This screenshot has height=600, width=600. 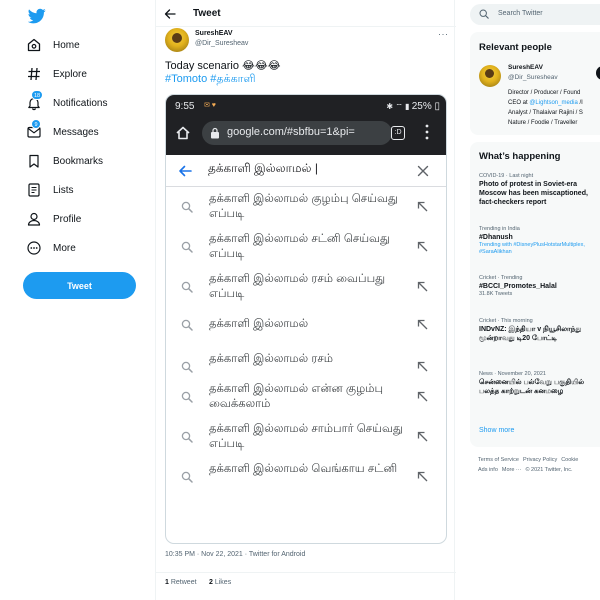 I want to click on nav-item-lists: Lists, so click(x=88, y=190).